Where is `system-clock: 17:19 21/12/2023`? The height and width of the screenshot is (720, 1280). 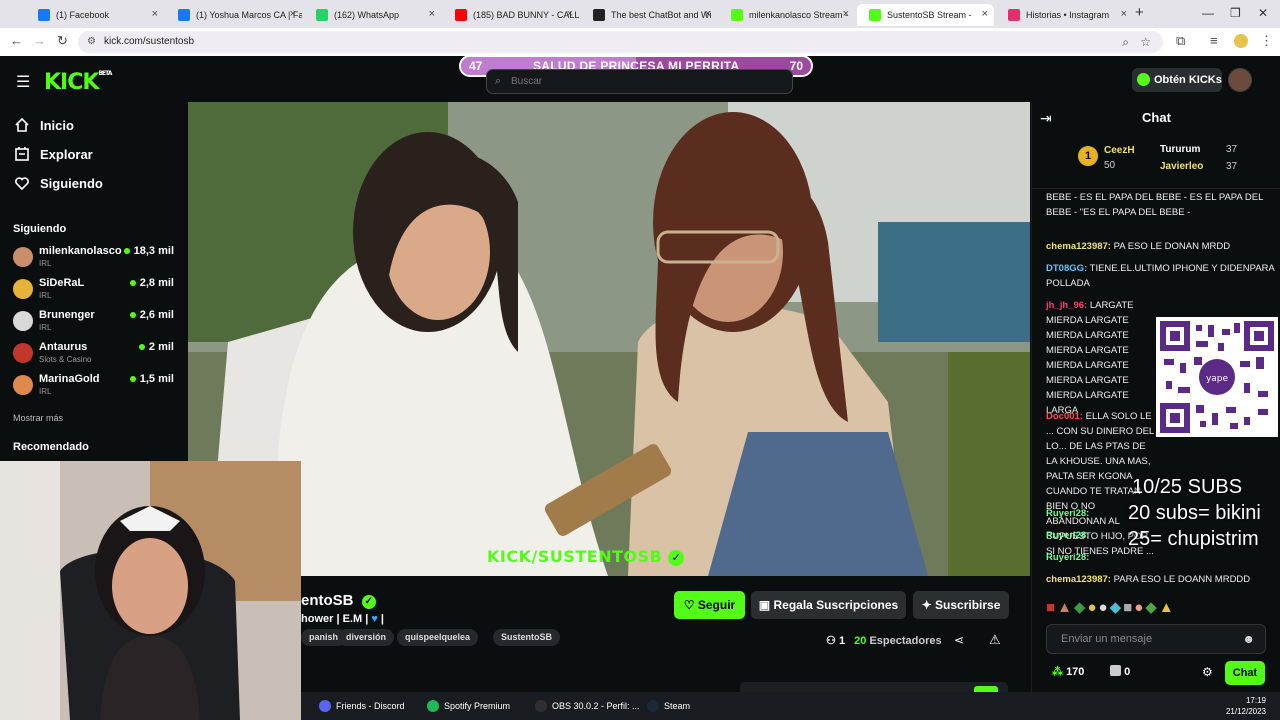
system-clock: 17:19 21/12/2023 is located at coordinates (1246, 706).